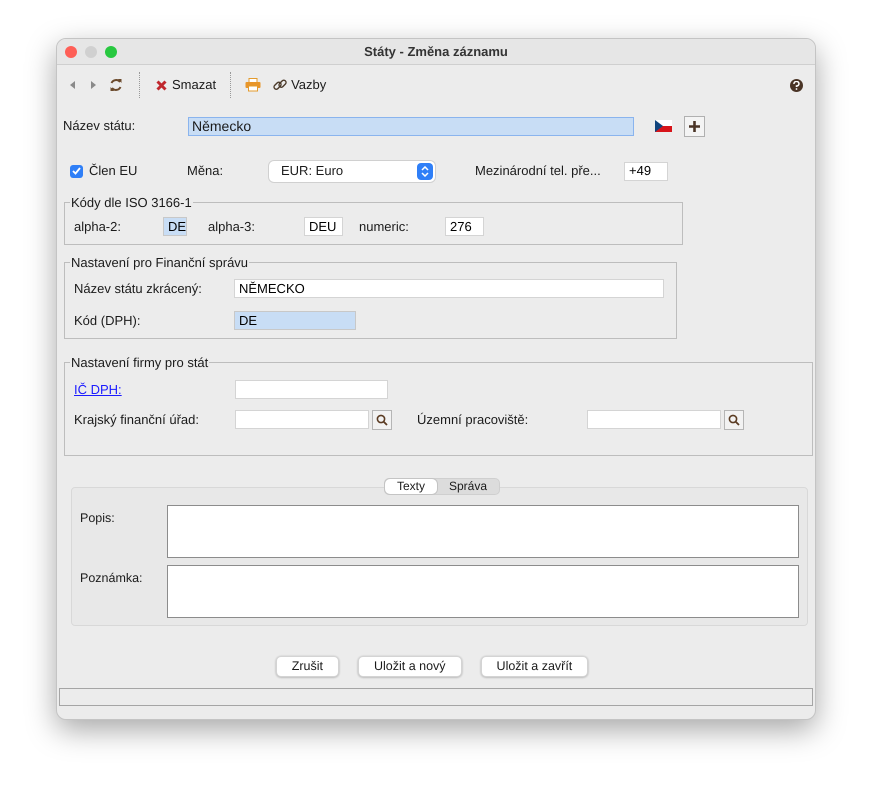  Describe the element at coordinates (646, 171) in the screenshot. I see `text-field: +49` at that location.